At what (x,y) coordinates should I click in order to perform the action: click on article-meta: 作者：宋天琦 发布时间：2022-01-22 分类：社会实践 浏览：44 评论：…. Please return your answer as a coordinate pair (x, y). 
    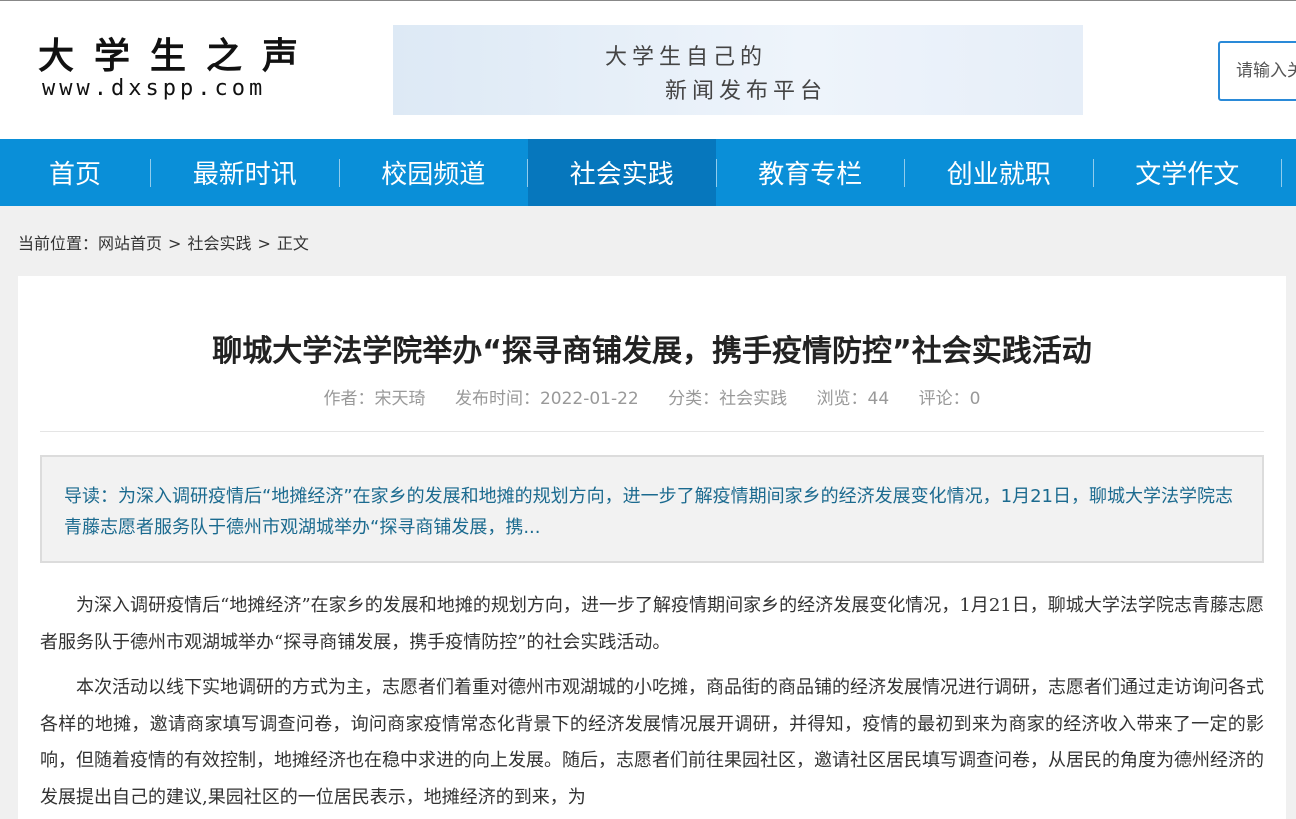
    Looking at the image, I should click on (652, 396).